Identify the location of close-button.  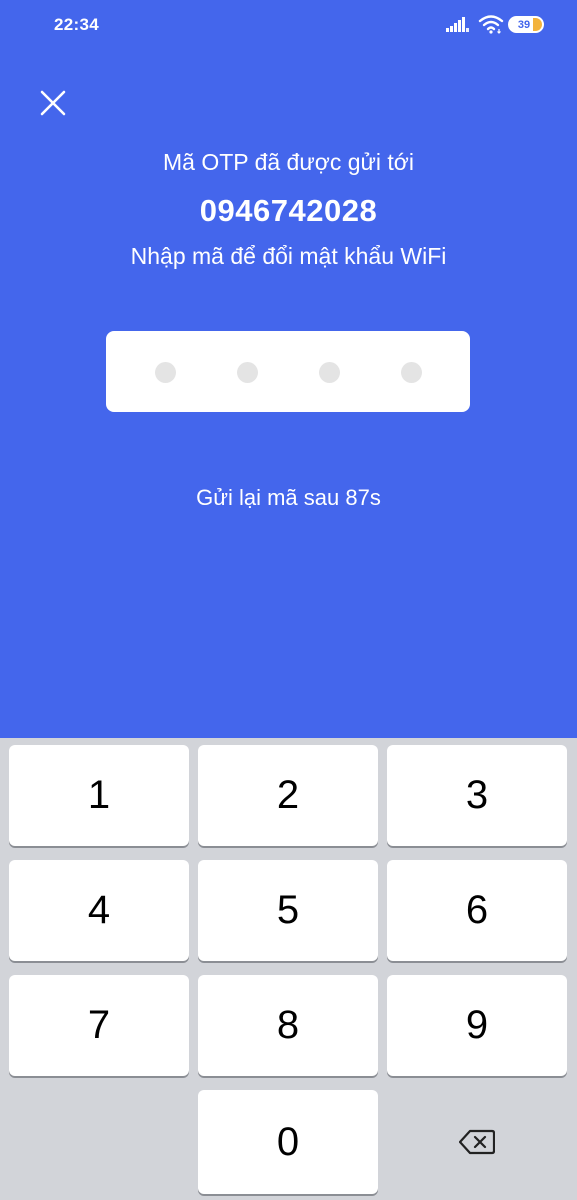
(53, 103).